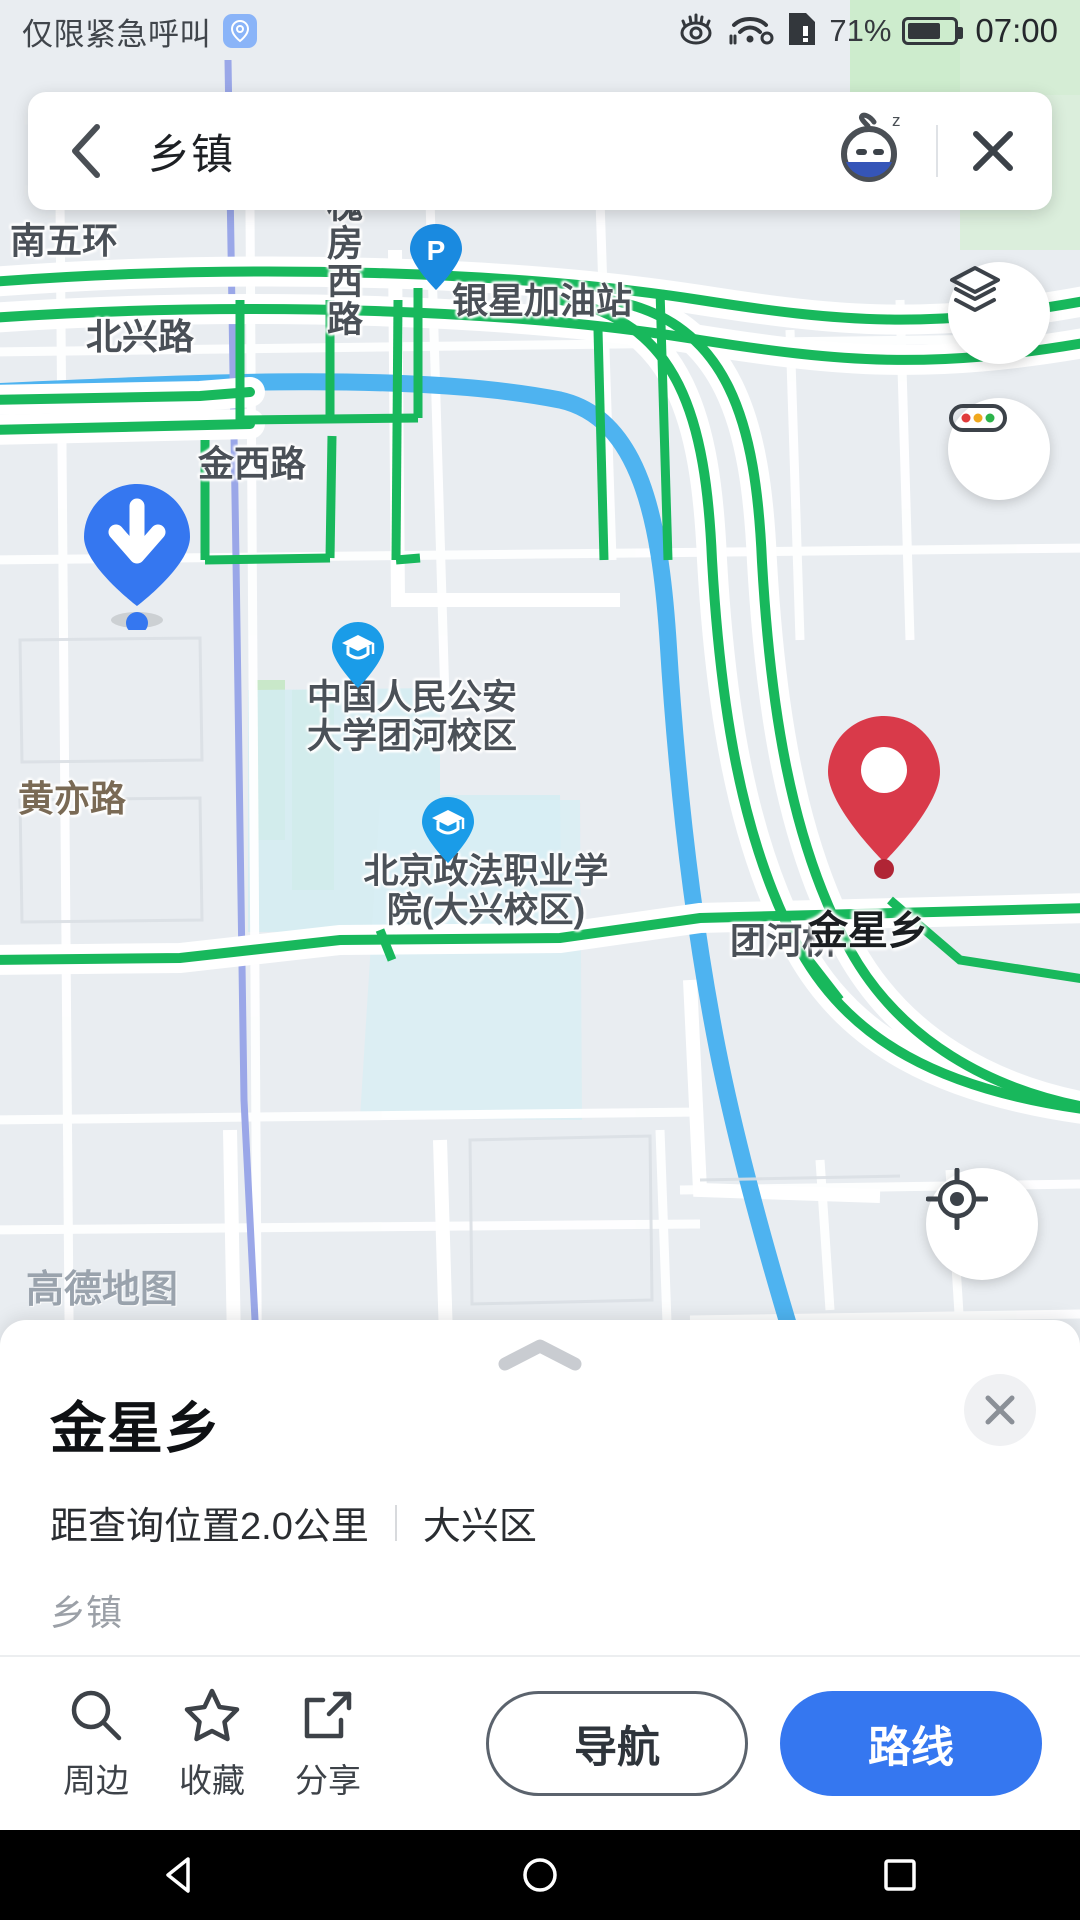  Describe the element at coordinates (752, 31) in the screenshot. I see `wifi-icon` at that location.